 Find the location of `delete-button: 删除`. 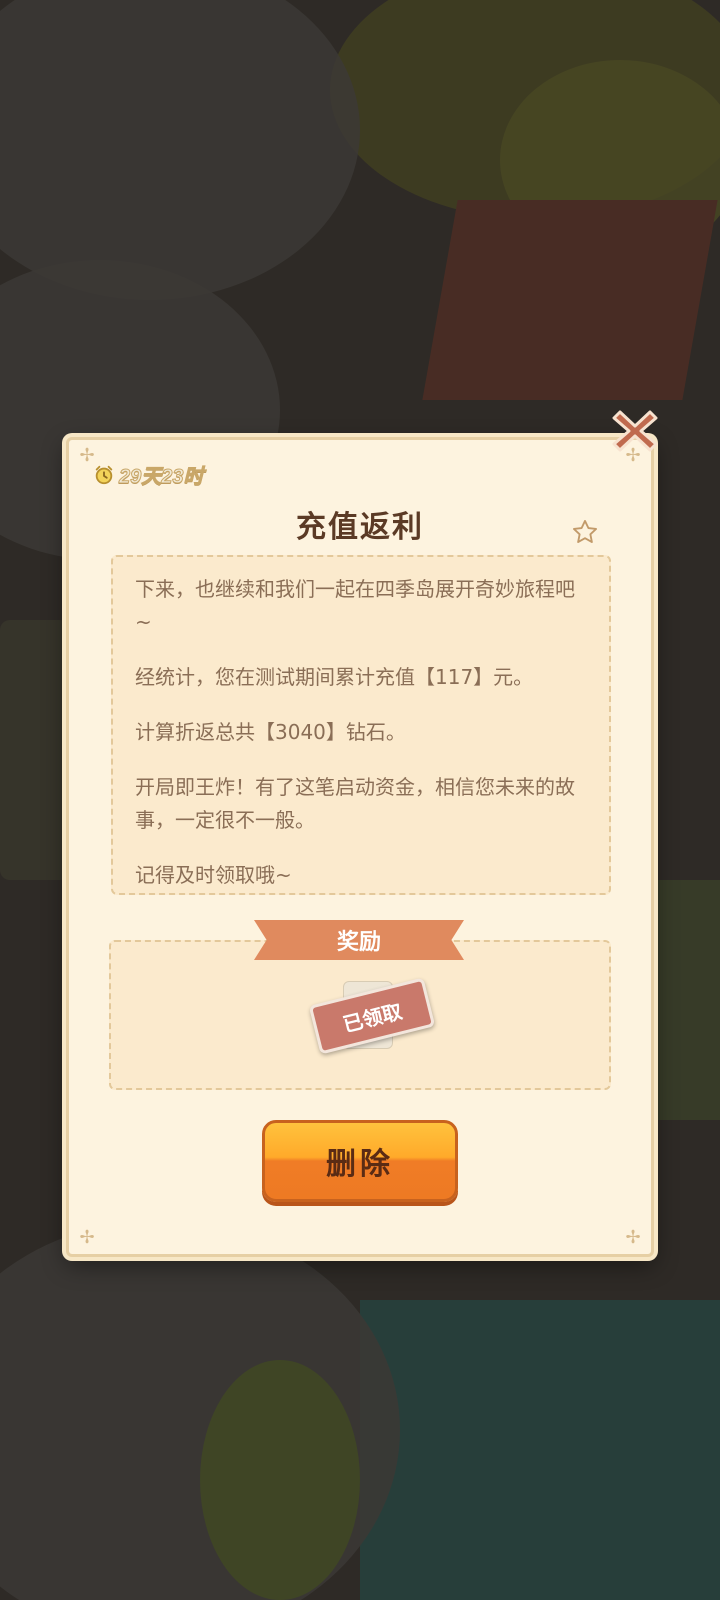

delete-button: 删除 is located at coordinates (360, 1161).